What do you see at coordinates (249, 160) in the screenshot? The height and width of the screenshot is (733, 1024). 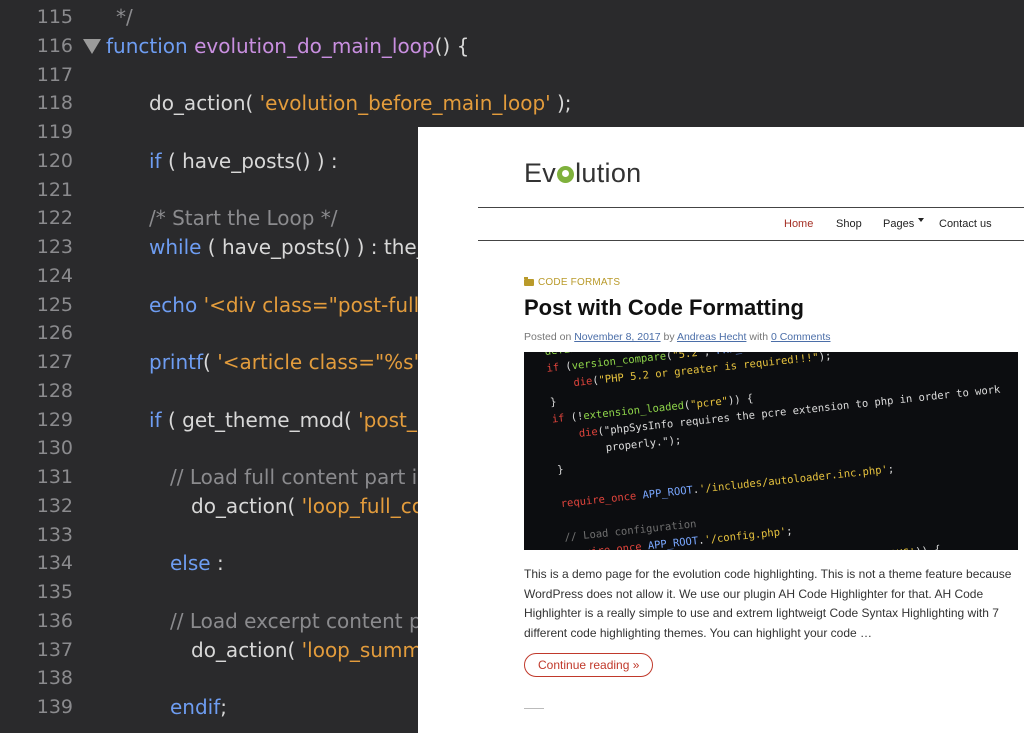 I see `code-token: ( have_posts() ) :` at bounding box center [249, 160].